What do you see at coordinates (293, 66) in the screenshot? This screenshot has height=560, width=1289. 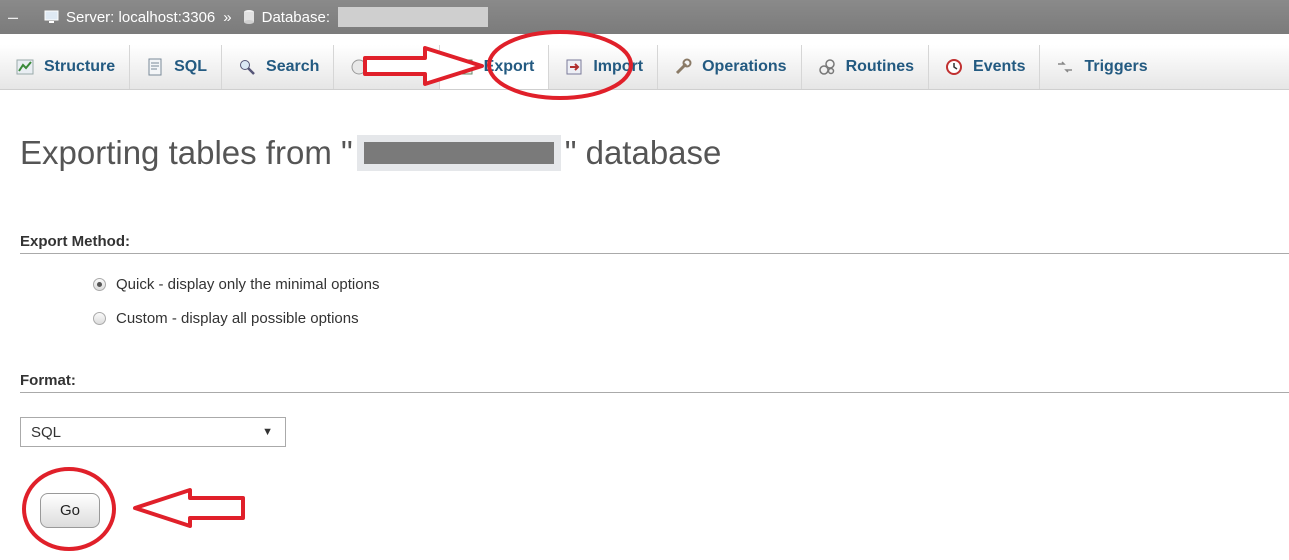 I see `tab-label: Search` at bounding box center [293, 66].